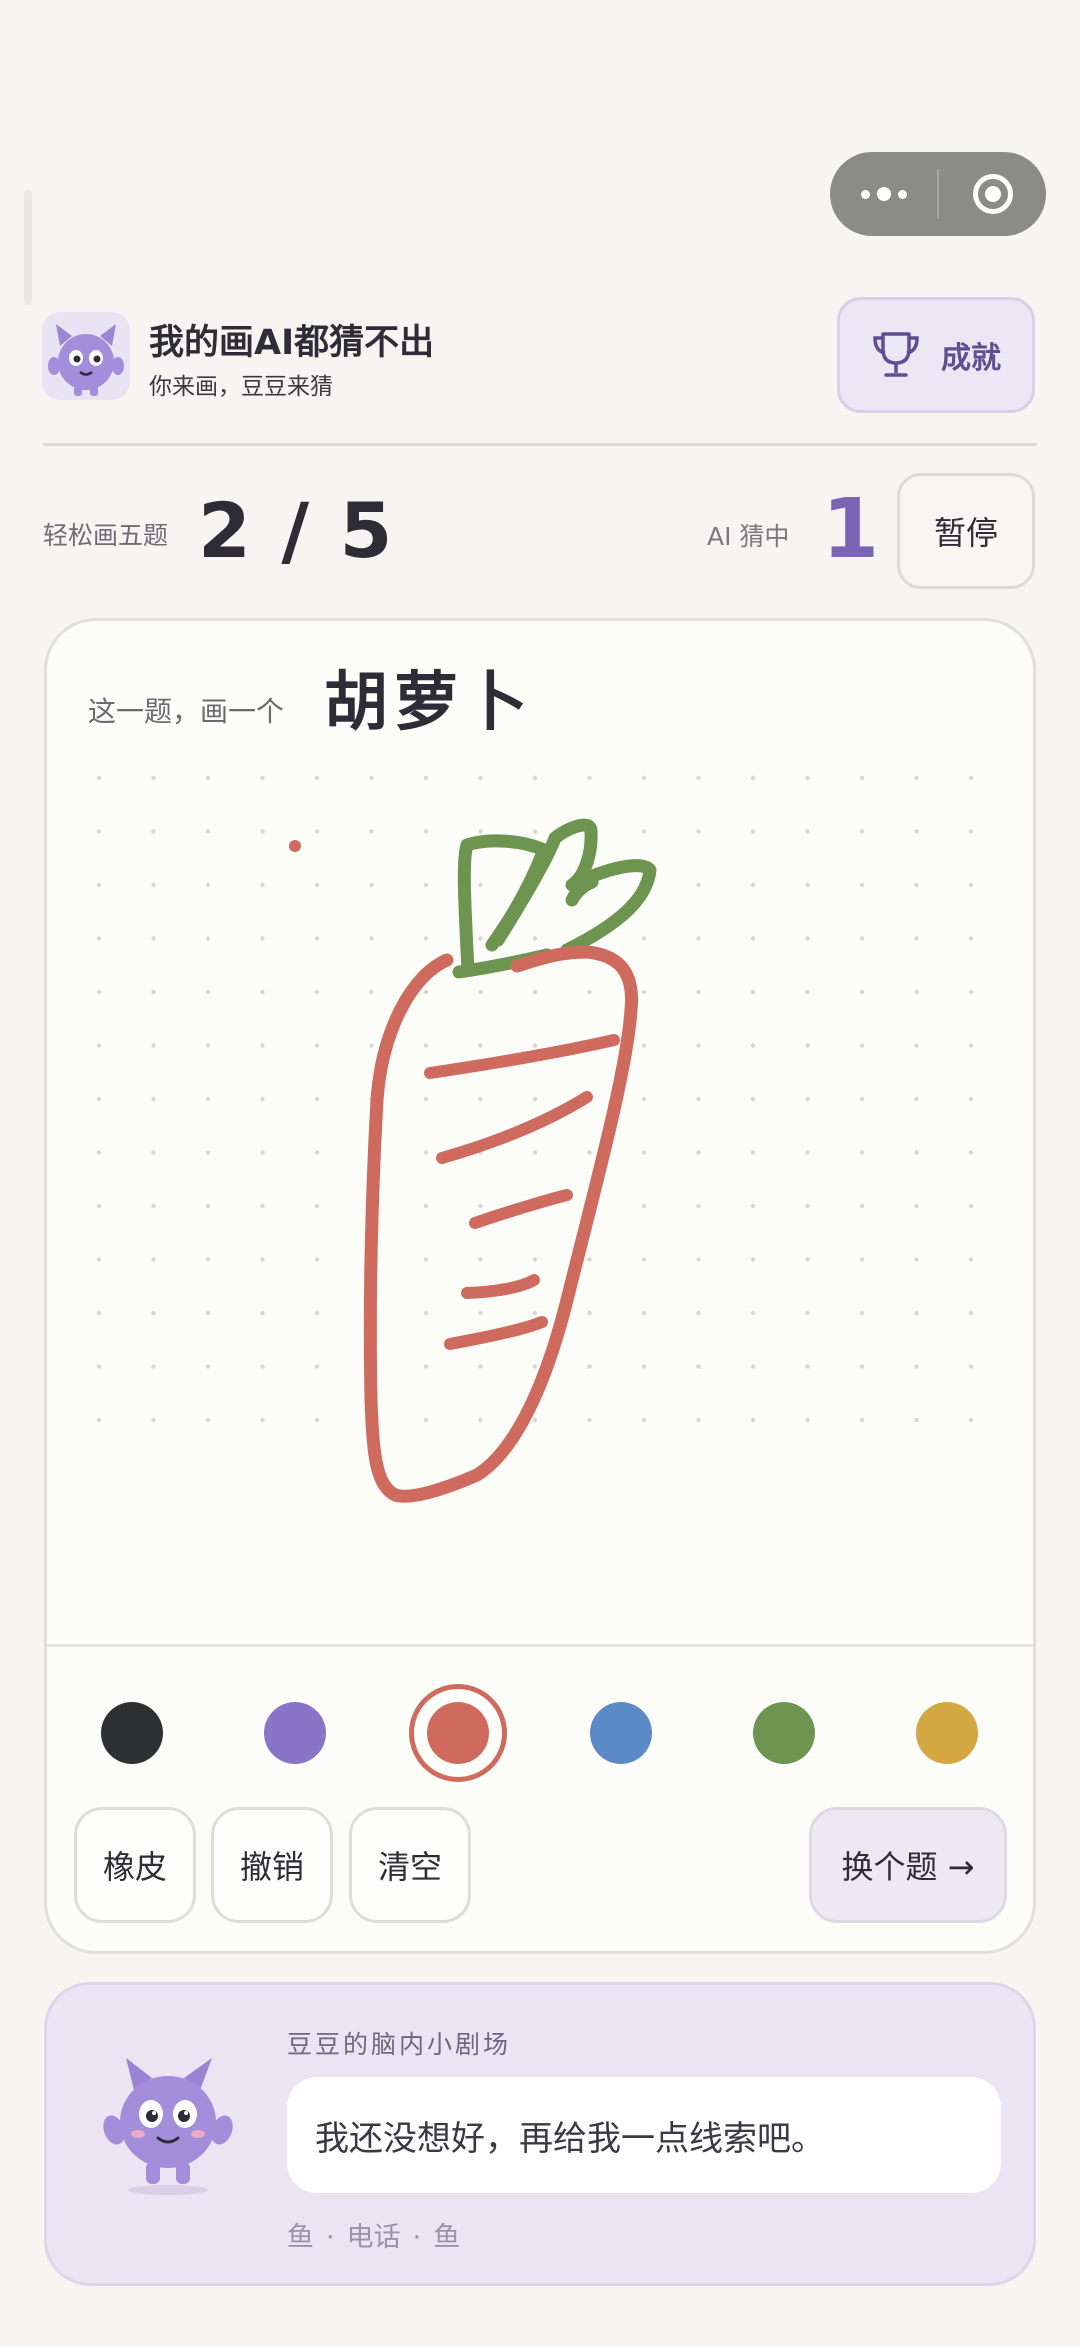  What do you see at coordinates (540, 444) in the screenshot?
I see `header-divider` at bounding box center [540, 444].